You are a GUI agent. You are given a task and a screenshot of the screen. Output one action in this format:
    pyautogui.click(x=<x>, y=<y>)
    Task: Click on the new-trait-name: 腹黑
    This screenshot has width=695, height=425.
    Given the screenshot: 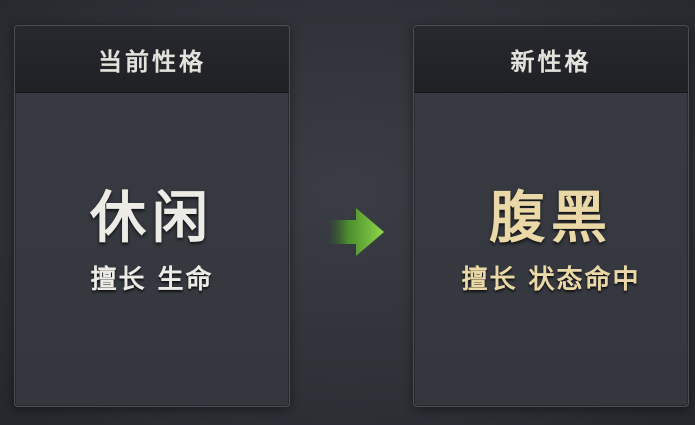 What is the action you would take?
    pyautogui.click(x=551, y=218)
    